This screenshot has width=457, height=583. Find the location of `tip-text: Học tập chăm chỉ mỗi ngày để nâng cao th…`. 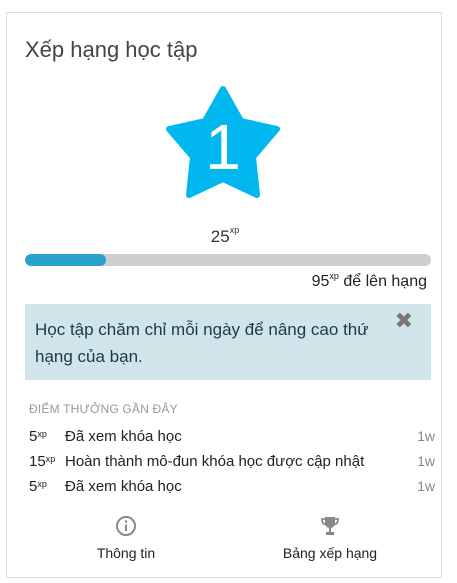

tip-text: Học tập chăm chỉ mỗi ngày để nâng cao th… is located at coordinates (202, 343).